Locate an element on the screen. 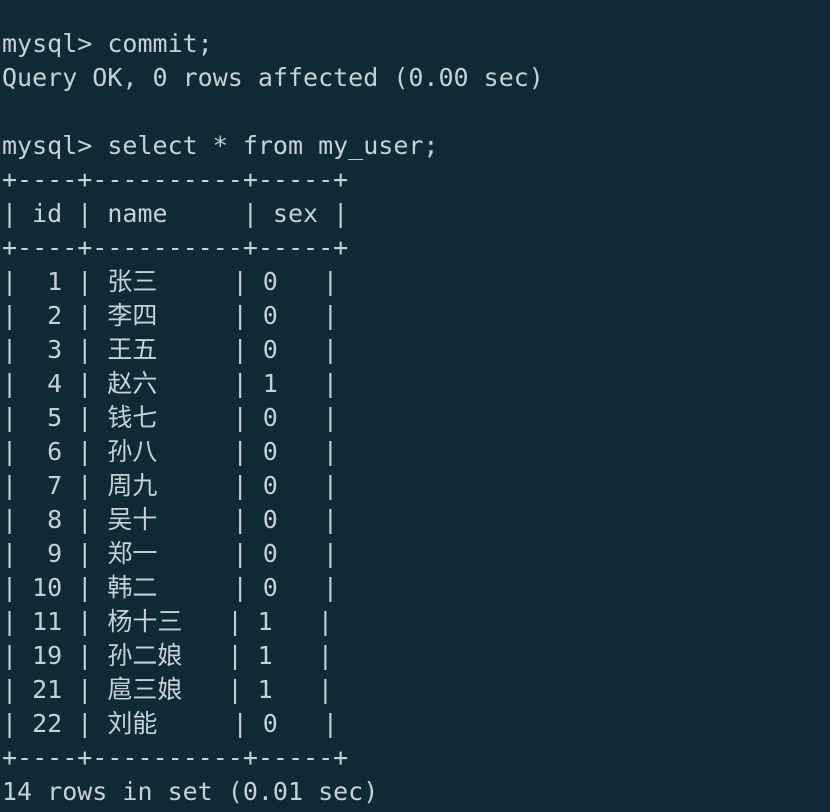  table-row: | 4 | 赵六 | 1 | is located at coordinates (170, 383).